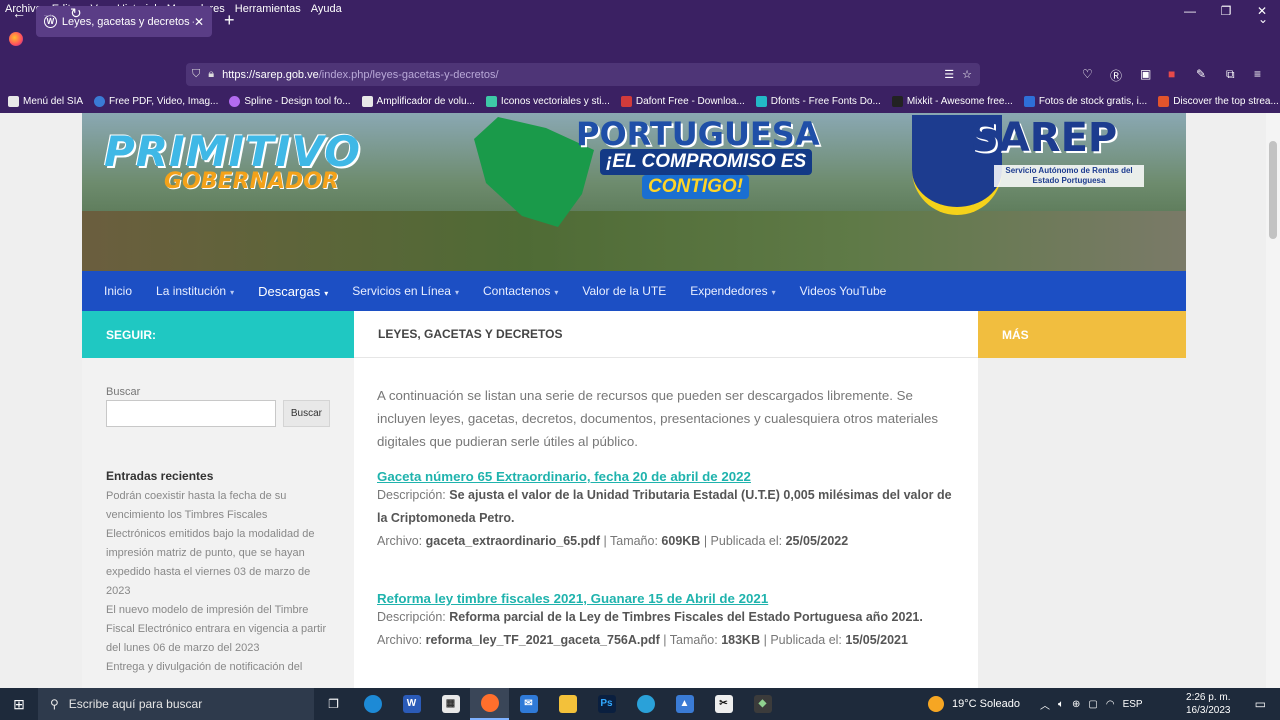 This screenshot has width=1280, height=720. Describe the element at coordinates (1230, 74) in the screenshot. I see `extensions-icon: ⧉` at that location.